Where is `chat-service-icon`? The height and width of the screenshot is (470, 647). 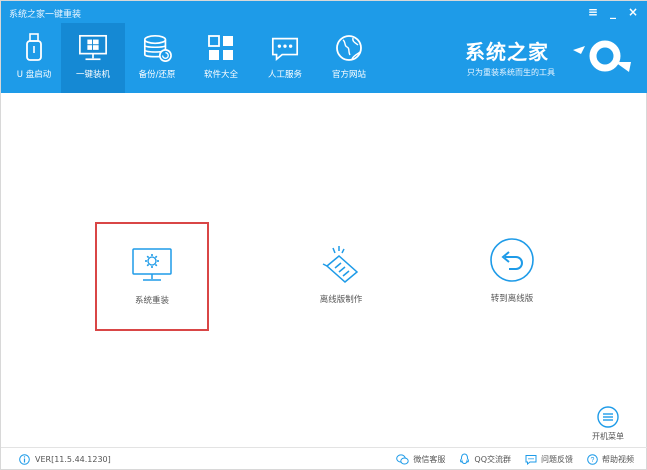
chat-service-icon is located at coordinates (285, 48).